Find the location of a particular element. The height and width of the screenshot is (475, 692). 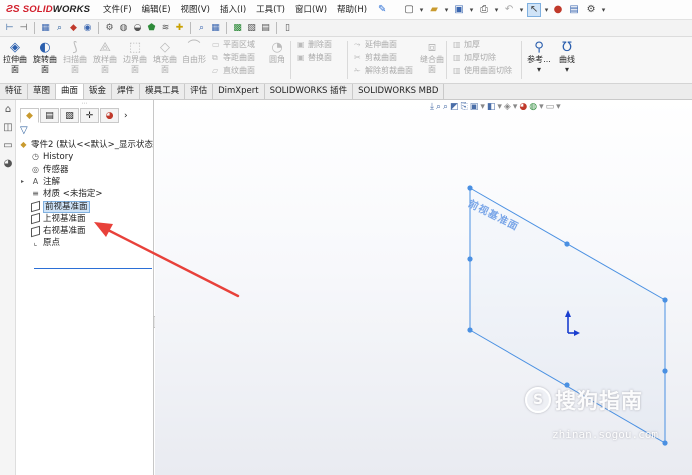

bowl-icon: ◒ is located at coordinates (137, 28).